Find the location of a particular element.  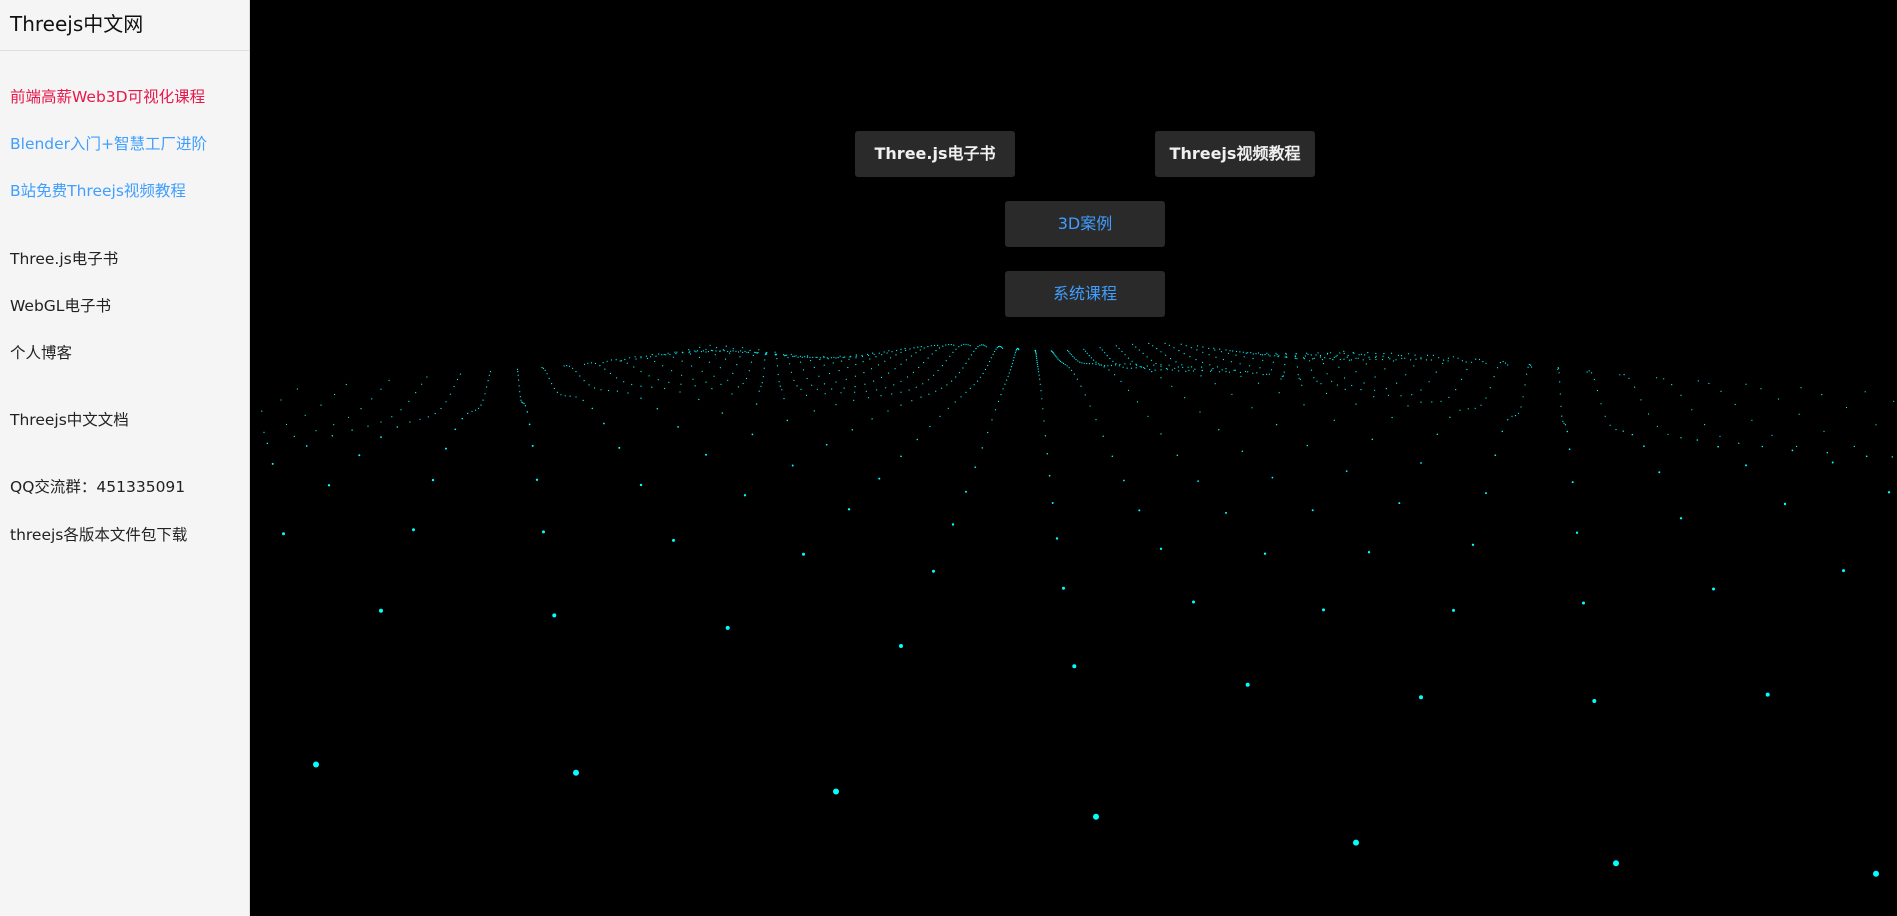

link-threejs-ebook: Three.js电子书 is located at coordinates (64, 258).